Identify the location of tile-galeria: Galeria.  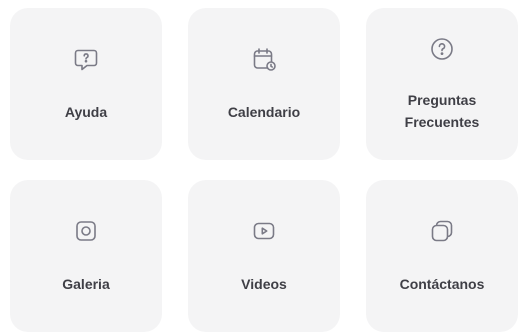
(86, 256).